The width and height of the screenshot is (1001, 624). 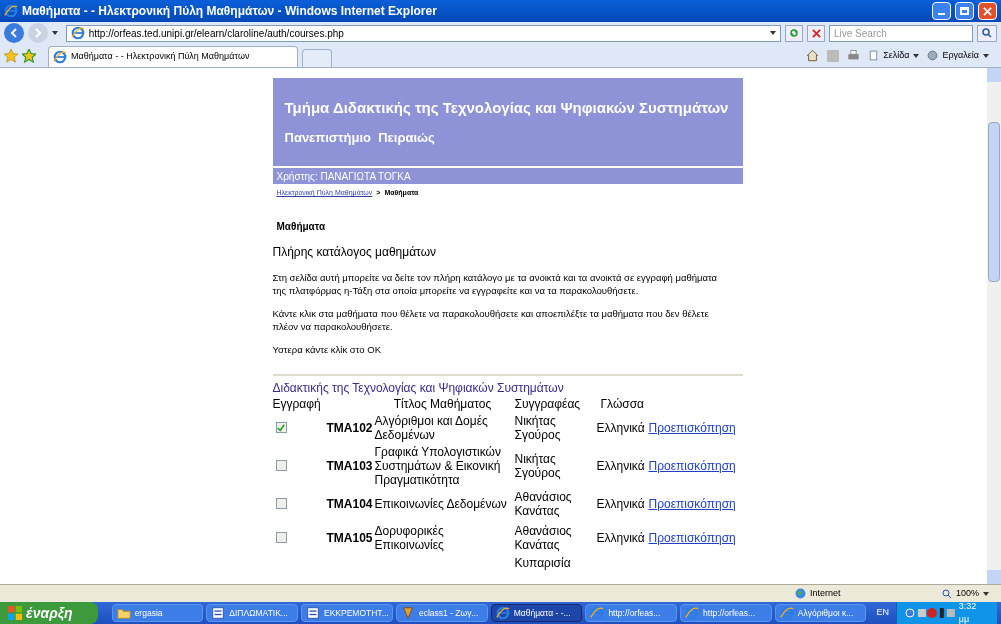 I want to click on start-button: έναρξη, so click(x=49, y=613).